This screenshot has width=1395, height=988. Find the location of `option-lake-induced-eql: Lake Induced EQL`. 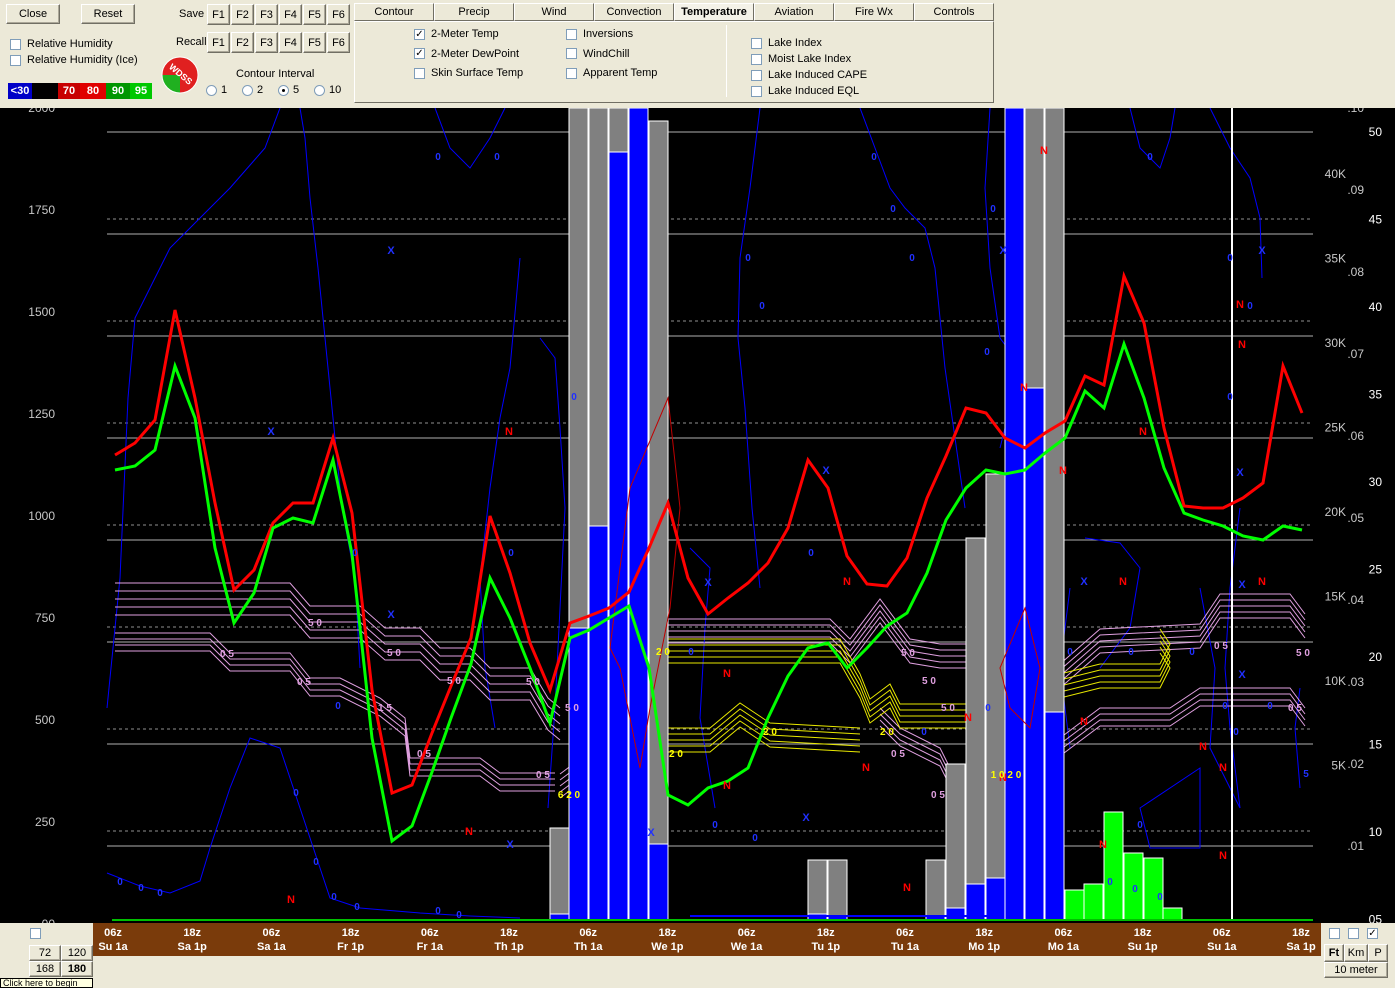

option-lake-induced-eql: Lake Induced EQL is located at coordinates (805, 91).